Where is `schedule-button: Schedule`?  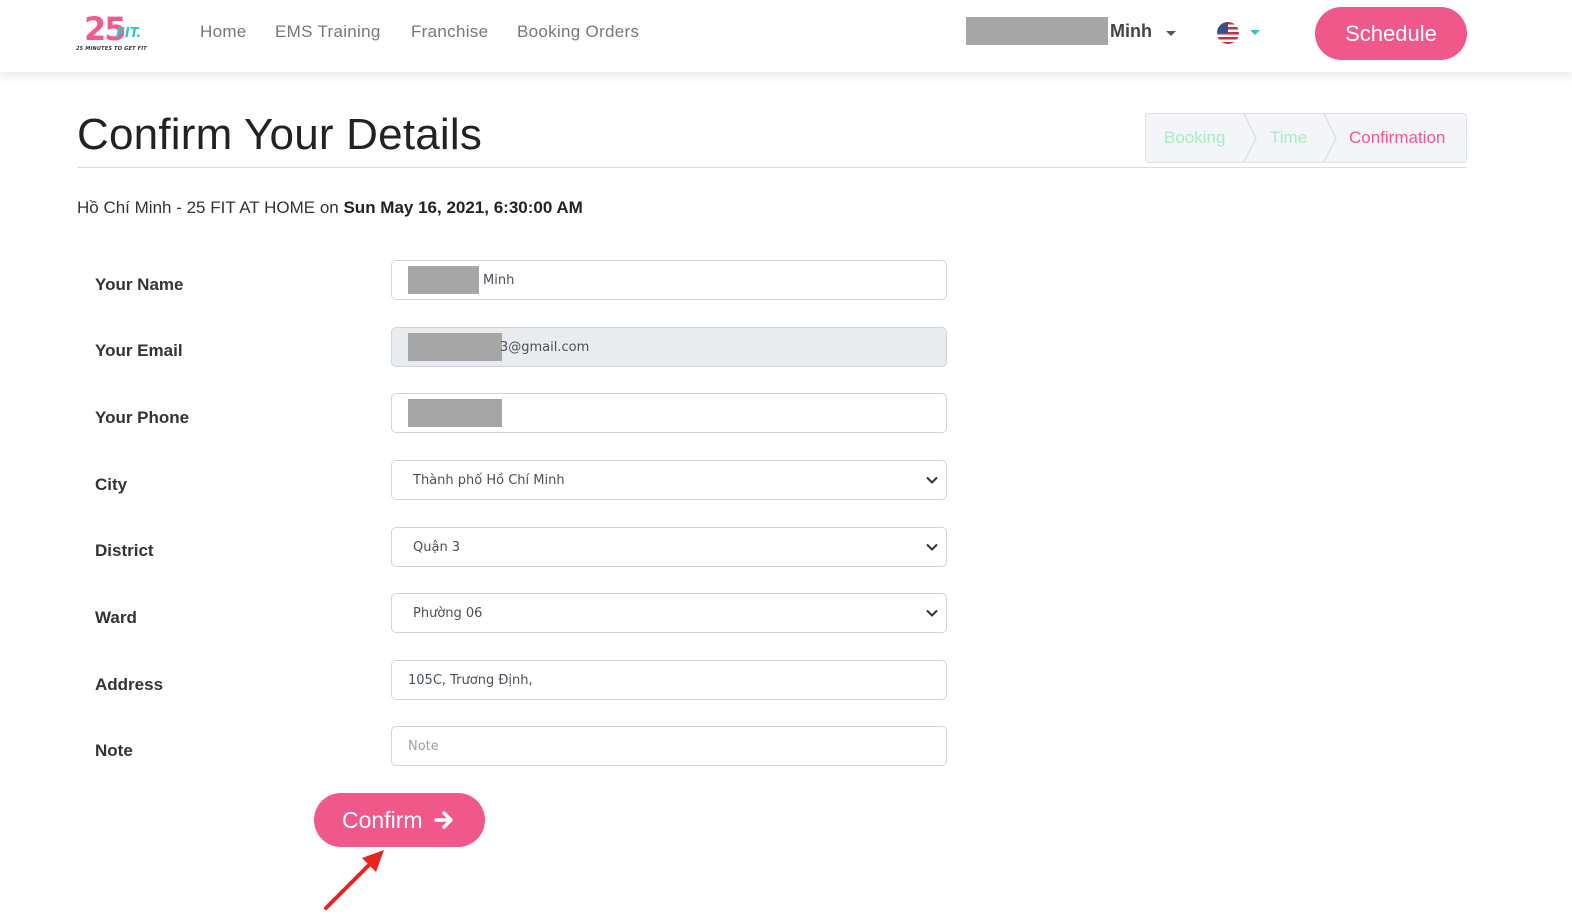
schedule-button: Schedule is located at coordinates (1391, 33).